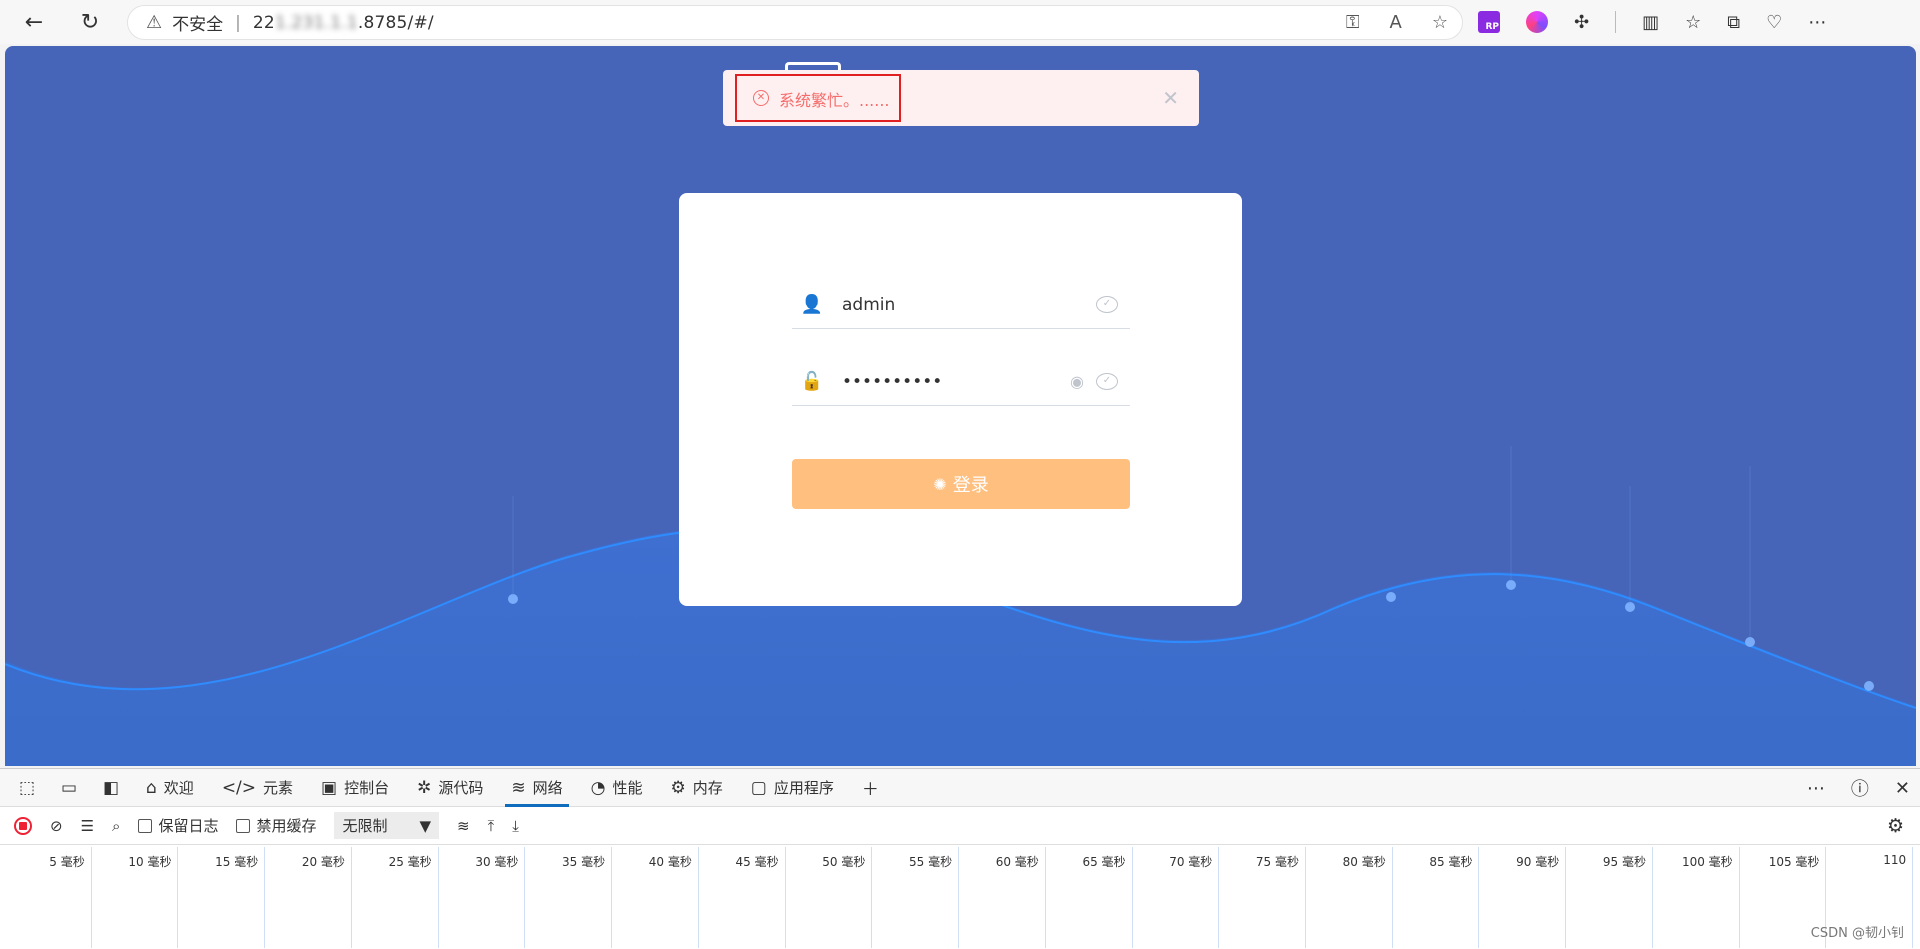 The image size is (1920, 949). Describe the element at coordinates (367, 788) in the screenshot. I see `tab-label: 控制台` at that location.